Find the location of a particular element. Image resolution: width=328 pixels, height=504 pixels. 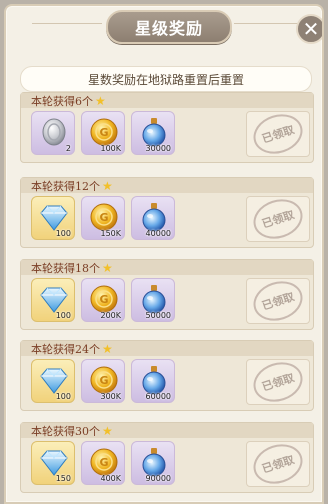

reset-notice: 星数奖励在地狱路重置后重置 is located at coordinates (166, 79).